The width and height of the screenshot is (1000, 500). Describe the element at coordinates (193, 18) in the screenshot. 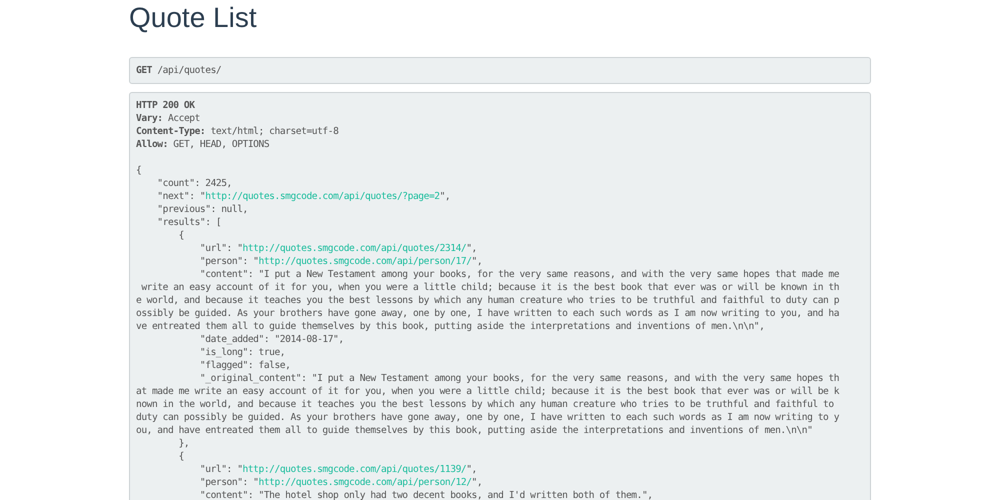

I see `page-title: Quote List` at that location.